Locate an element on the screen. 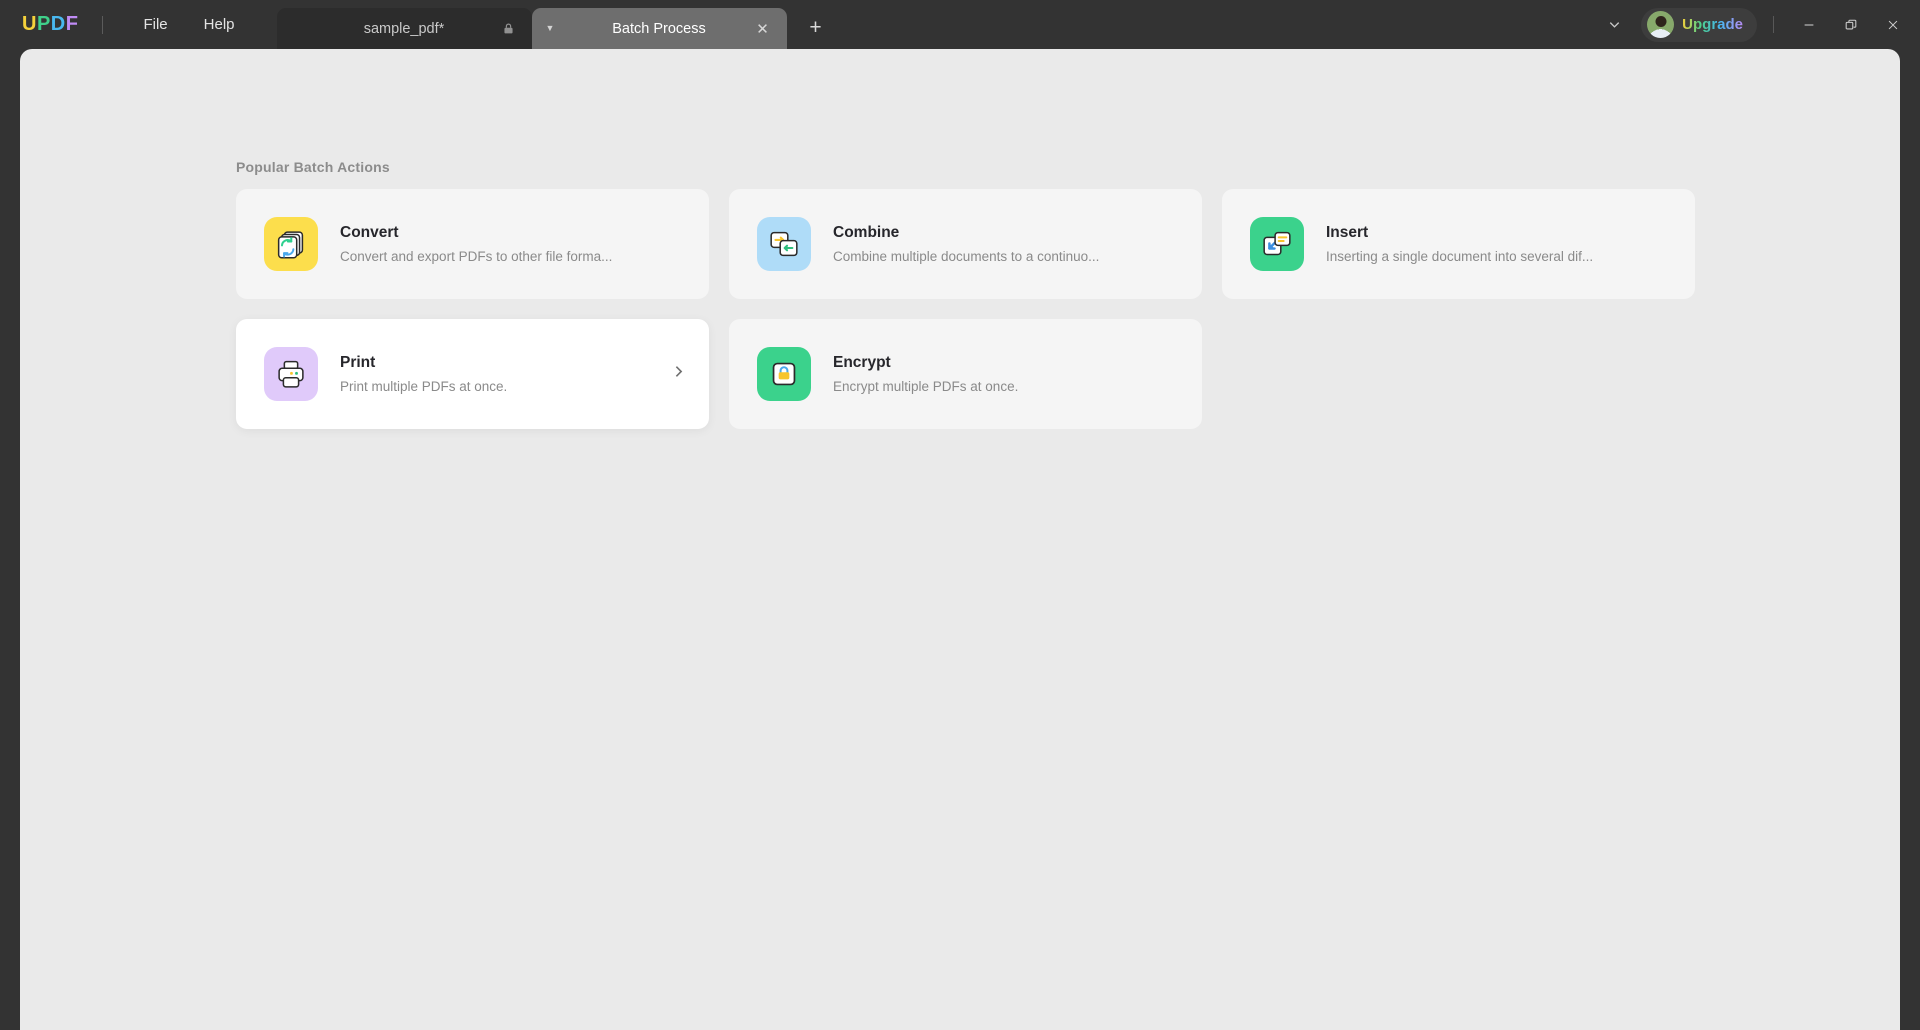 The image size is (1920, 1030). updf-logo: U P D F is located at coordinates (50, 24).